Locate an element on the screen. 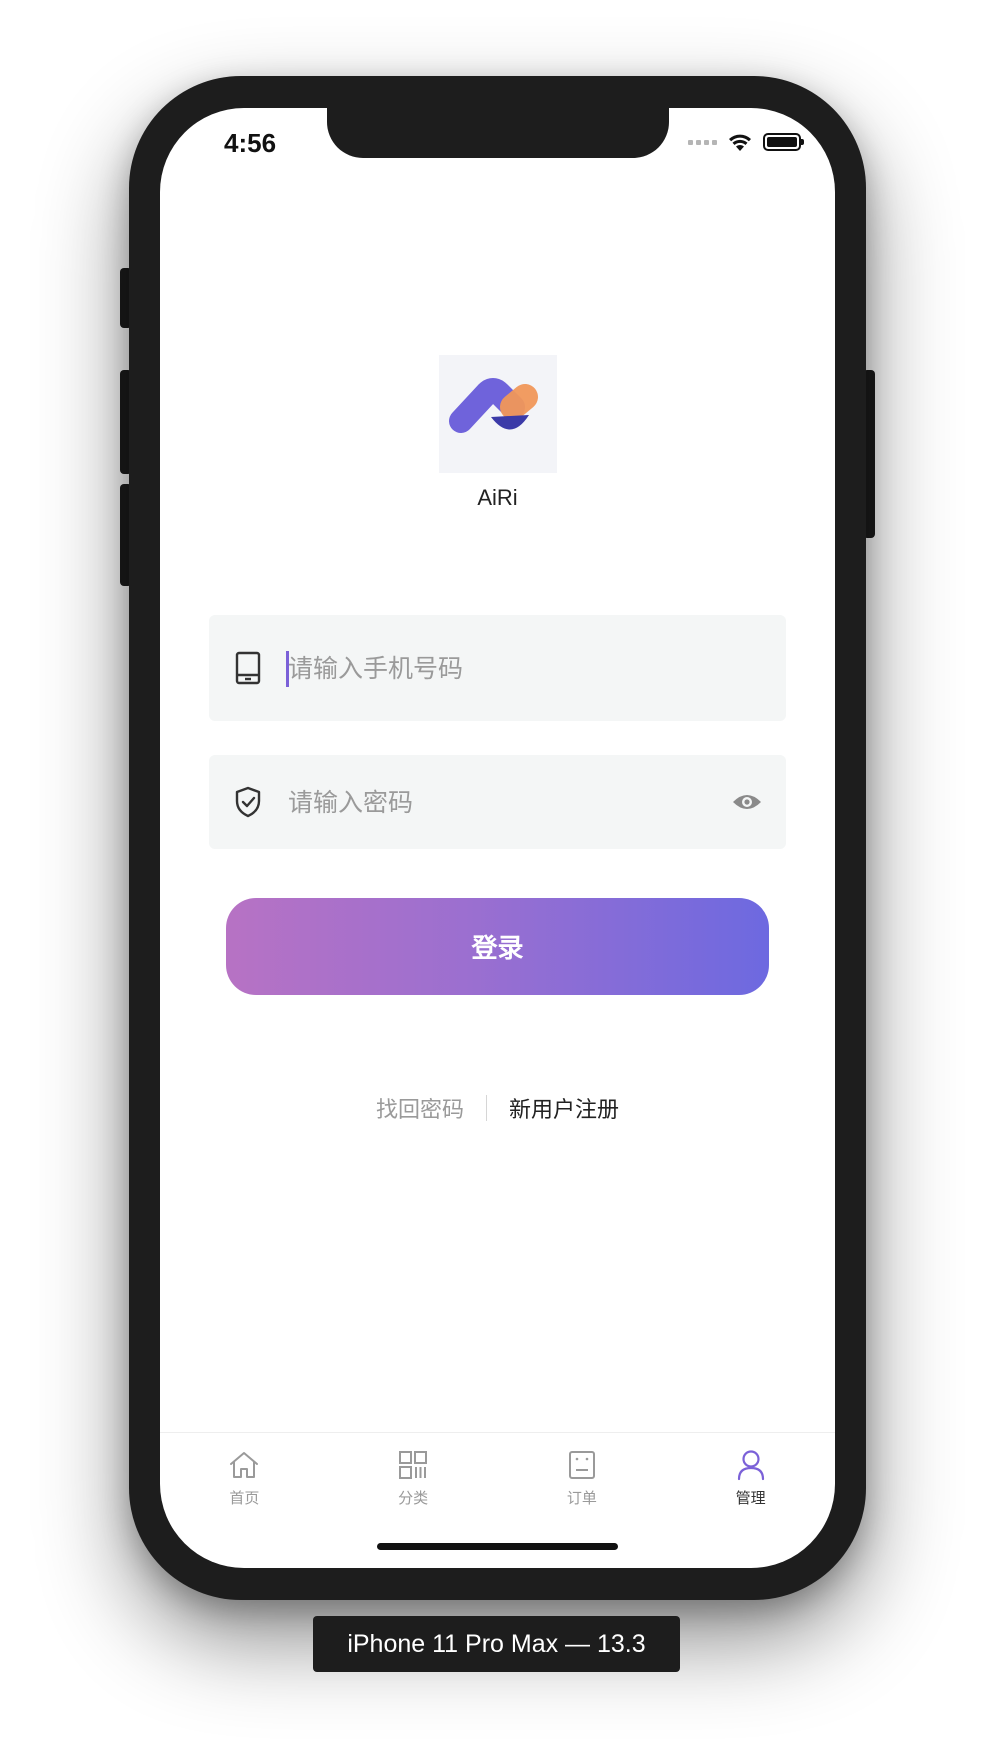  tab-manage: 管理 is located at coordinates (750, 1475).